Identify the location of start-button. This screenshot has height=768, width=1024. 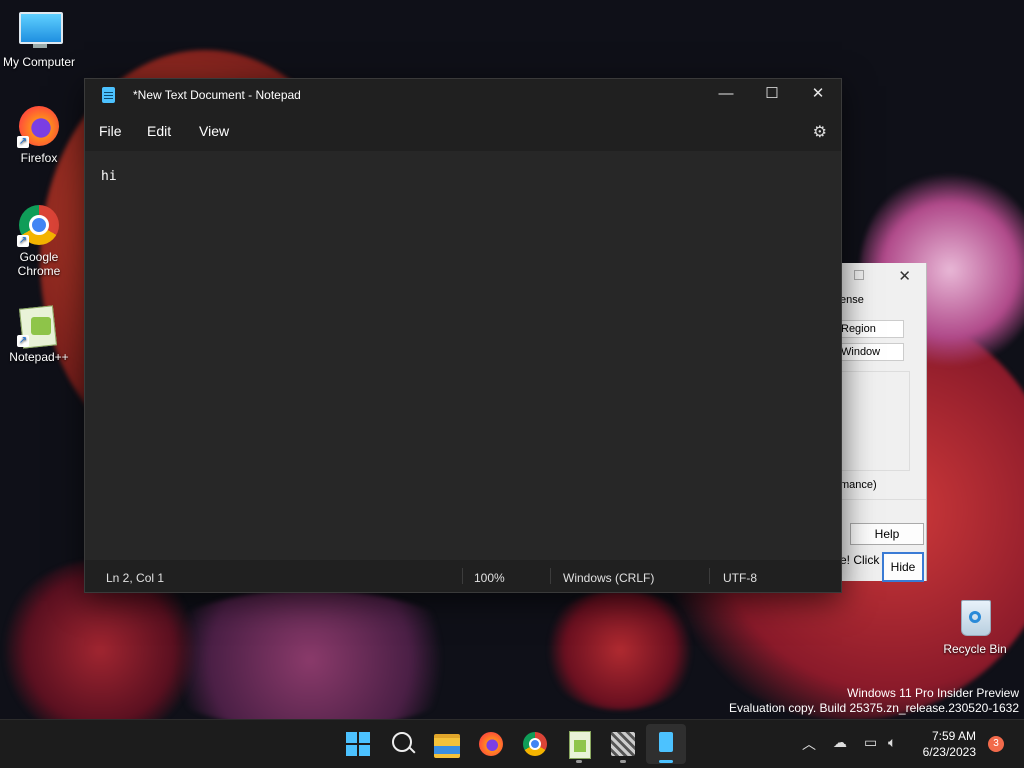
(358, 744).